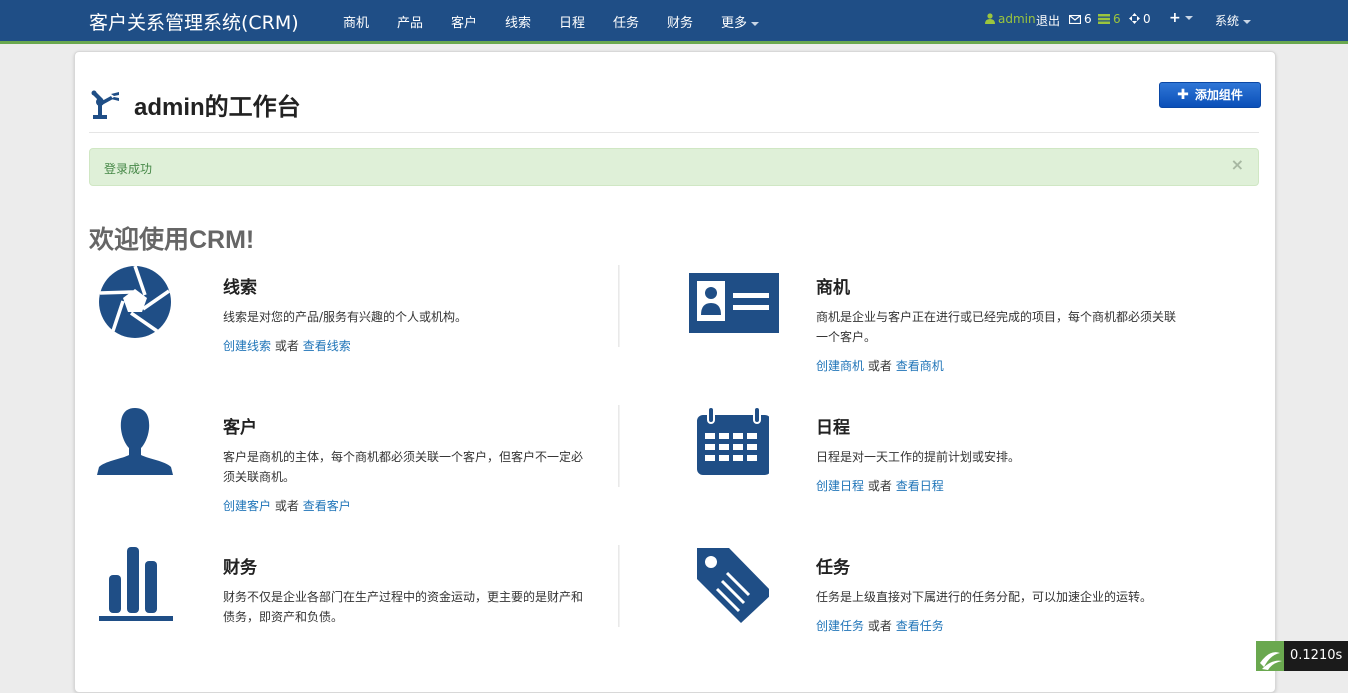  I want to click on feature-title: 日程, so click(833, 428).